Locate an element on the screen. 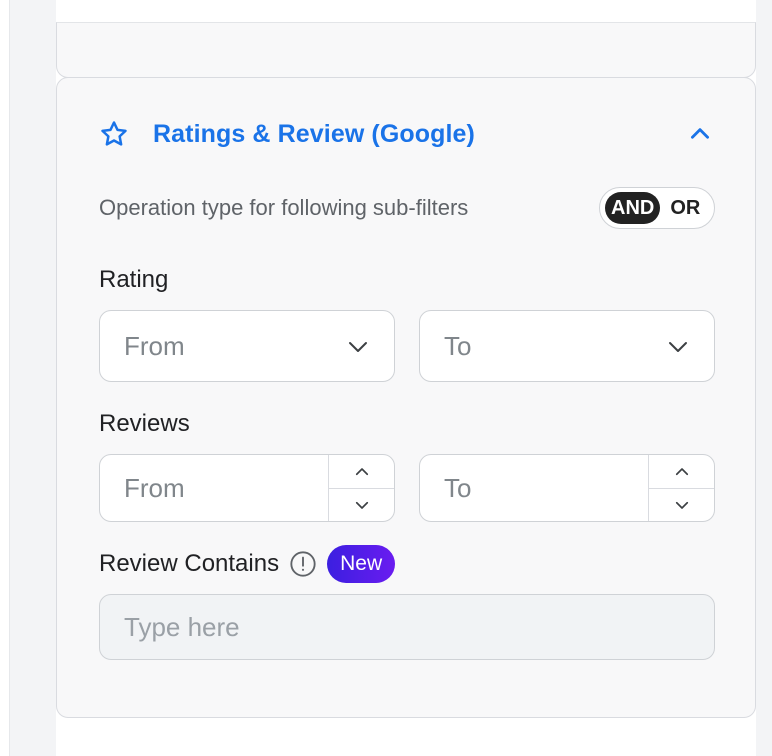 The image size is (772, 756). reviews-from-input is located at coordinates (214, 488).